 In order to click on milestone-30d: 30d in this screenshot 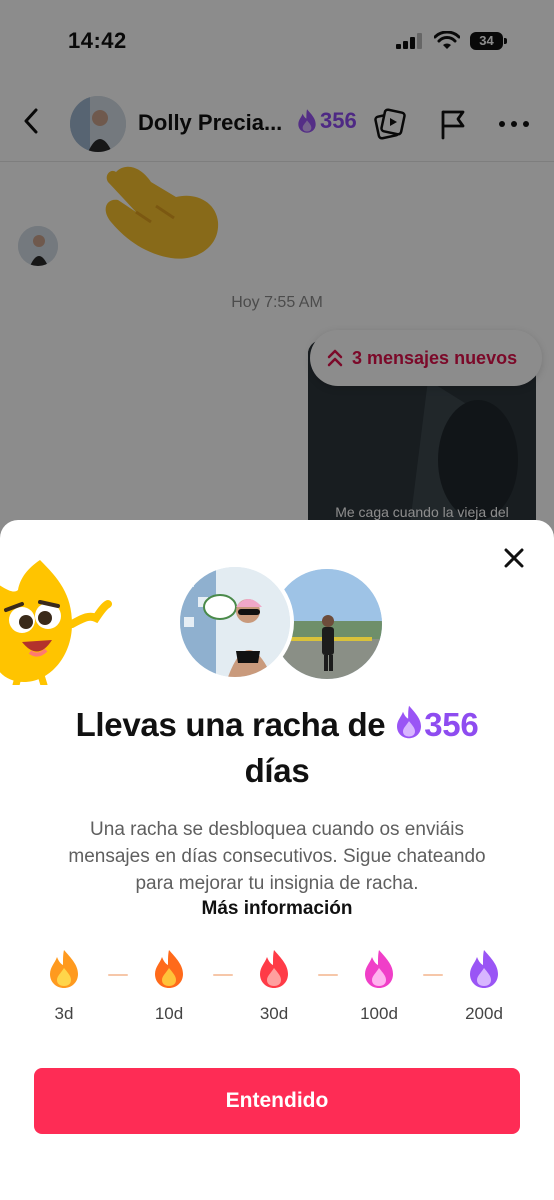, I will do `click(274, 986)`.